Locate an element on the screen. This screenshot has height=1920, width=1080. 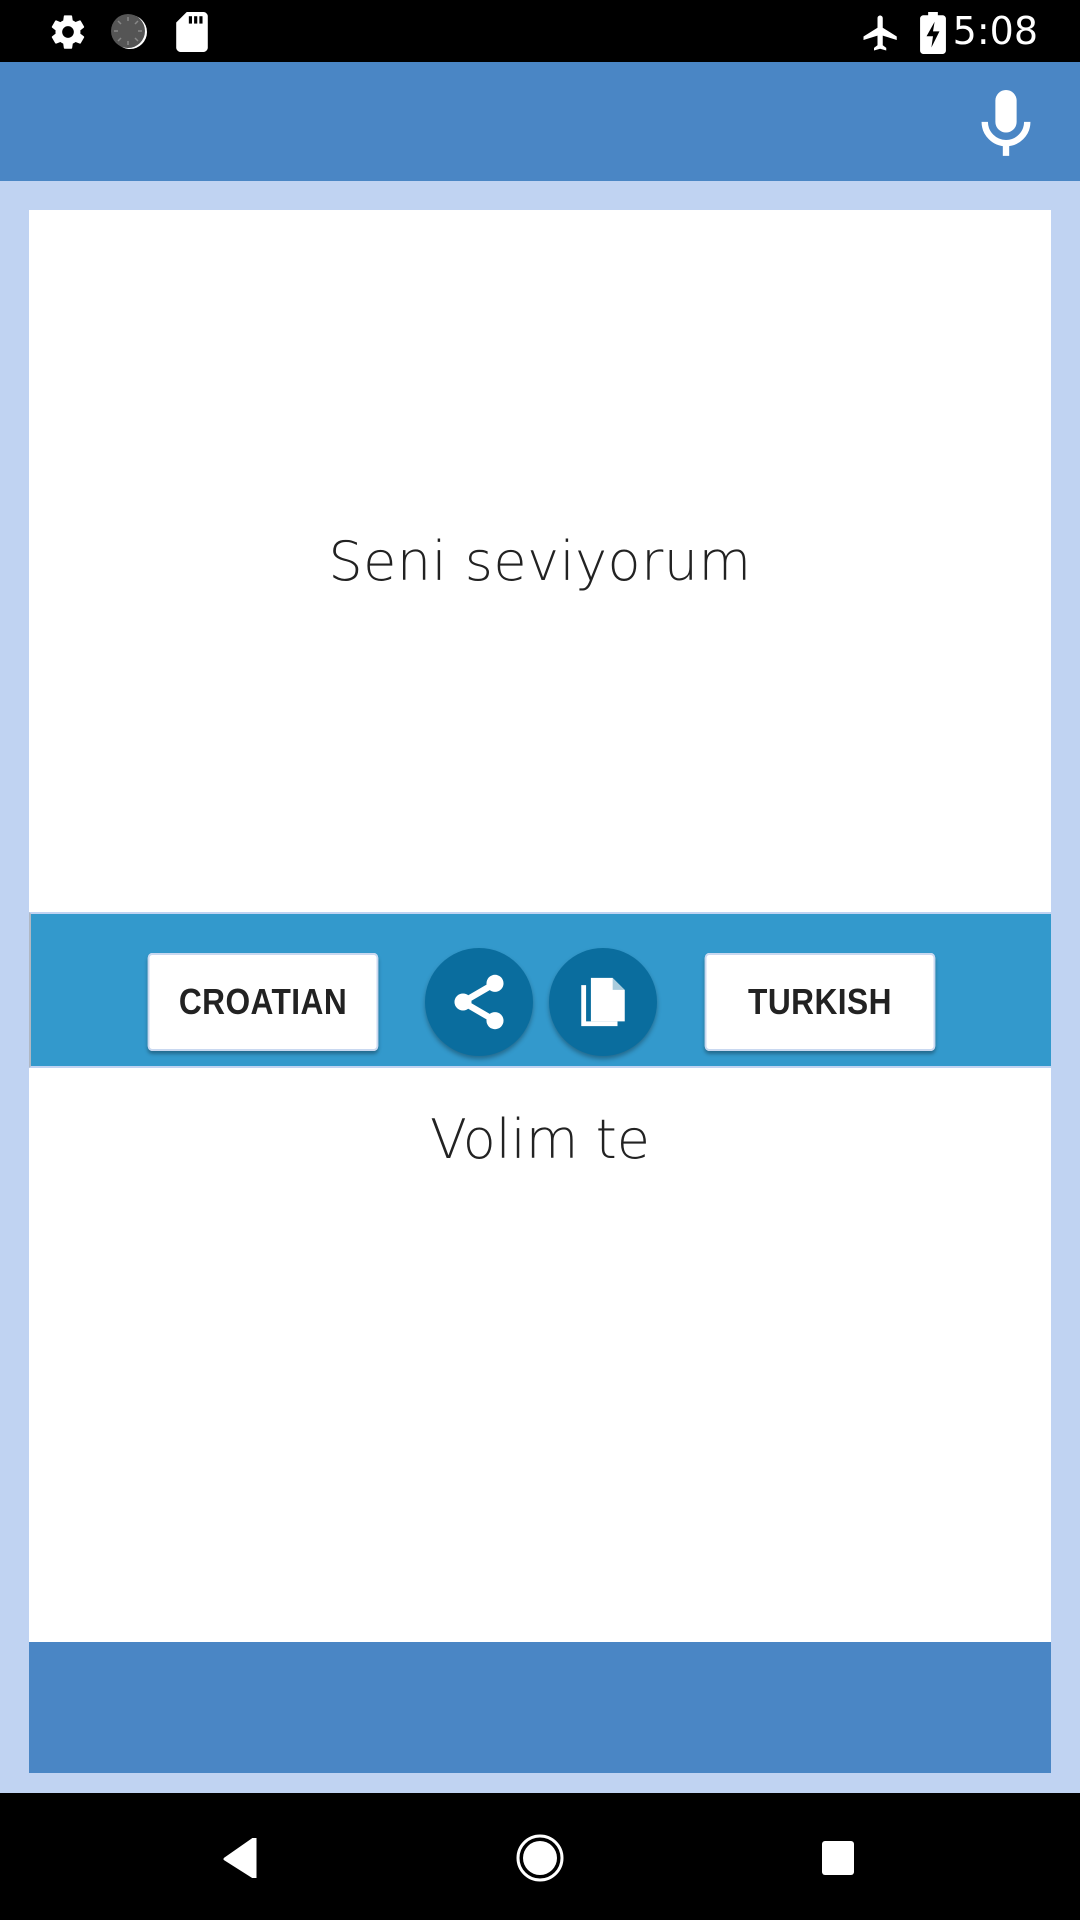
status-time: 5:08 is located at coordinates (995, 31).